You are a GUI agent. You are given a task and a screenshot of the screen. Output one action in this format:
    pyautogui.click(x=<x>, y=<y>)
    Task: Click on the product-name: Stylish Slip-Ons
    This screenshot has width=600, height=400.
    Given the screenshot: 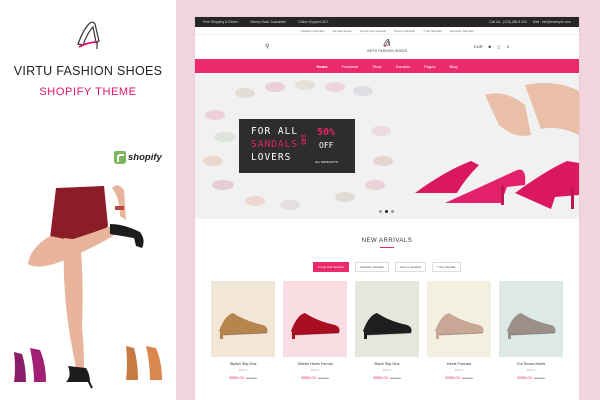 What is the action you would take?
    pyautogui.click(x=243, y=364)
    